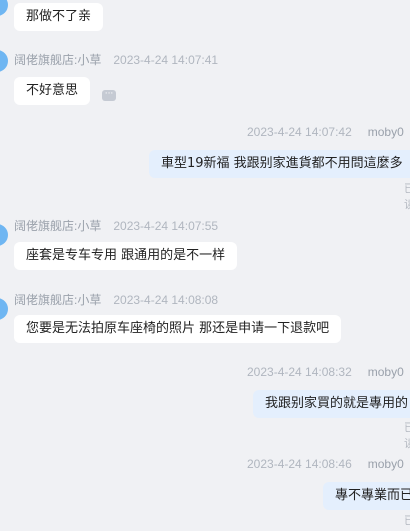 The image size is (410, 531). Describe the element at coordinates (109, 95) in the screenshot. I see `more-dots-icon: ···` at that location.